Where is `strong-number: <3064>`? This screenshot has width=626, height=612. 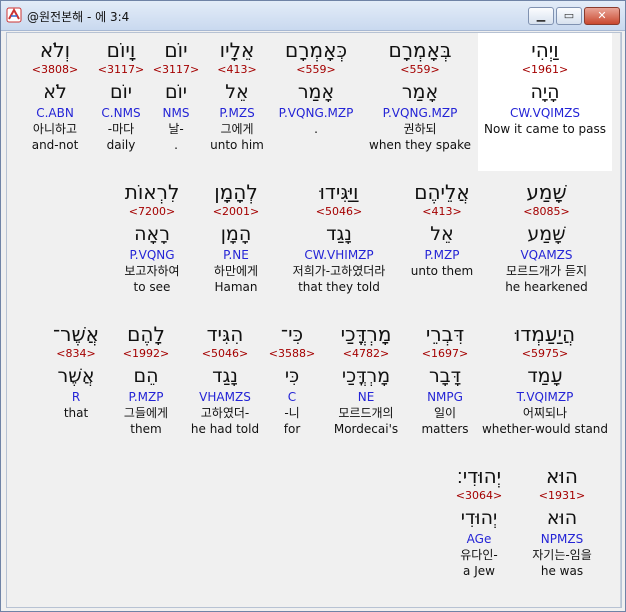 strong-number: <3064> is located at coordinates (479, 496).